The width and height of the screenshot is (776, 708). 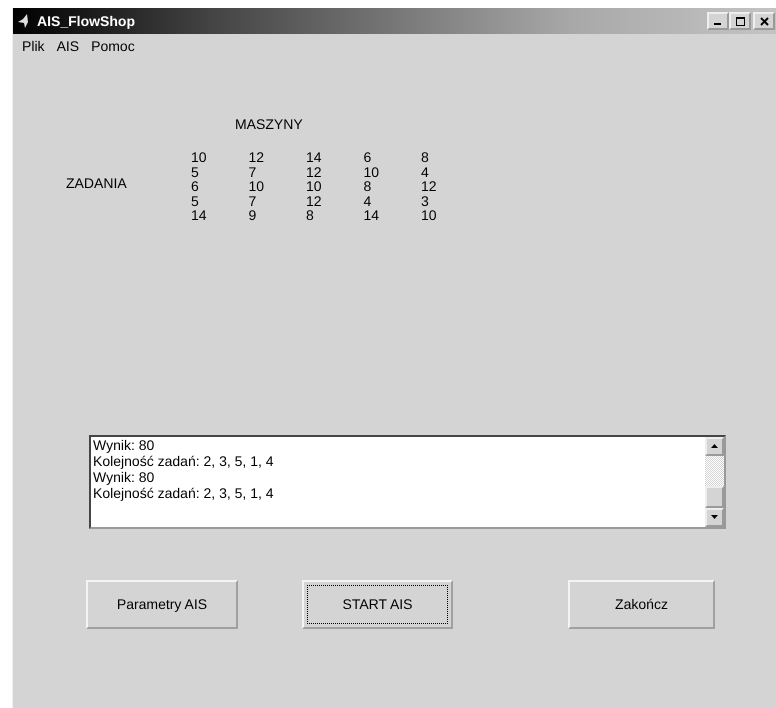 I want to click on menu-item: AIS, so click(x=68, y=48).